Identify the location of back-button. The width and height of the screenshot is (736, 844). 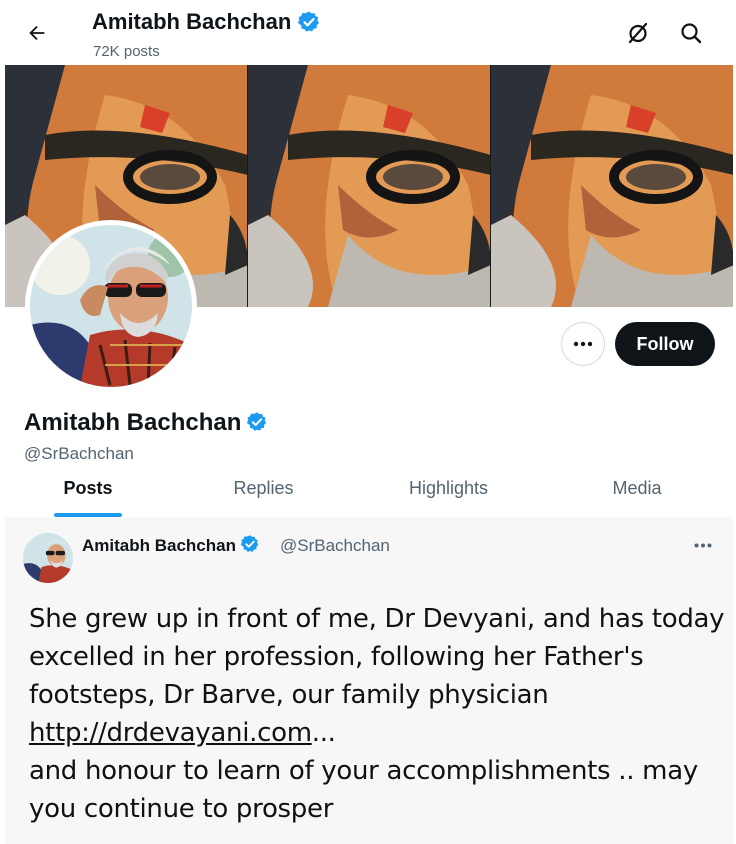
(37, 33).